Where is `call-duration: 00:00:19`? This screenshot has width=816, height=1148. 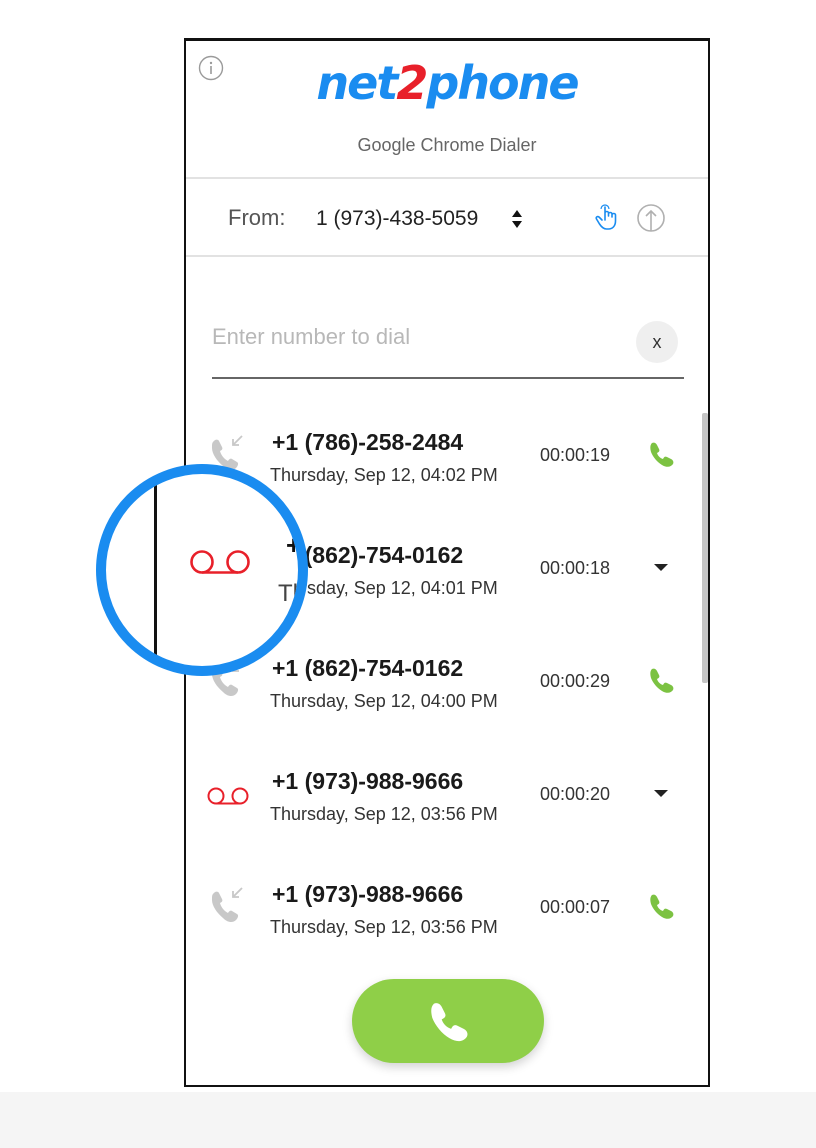 call-duration: 00:00:19 is located at coordinates (575, 455).